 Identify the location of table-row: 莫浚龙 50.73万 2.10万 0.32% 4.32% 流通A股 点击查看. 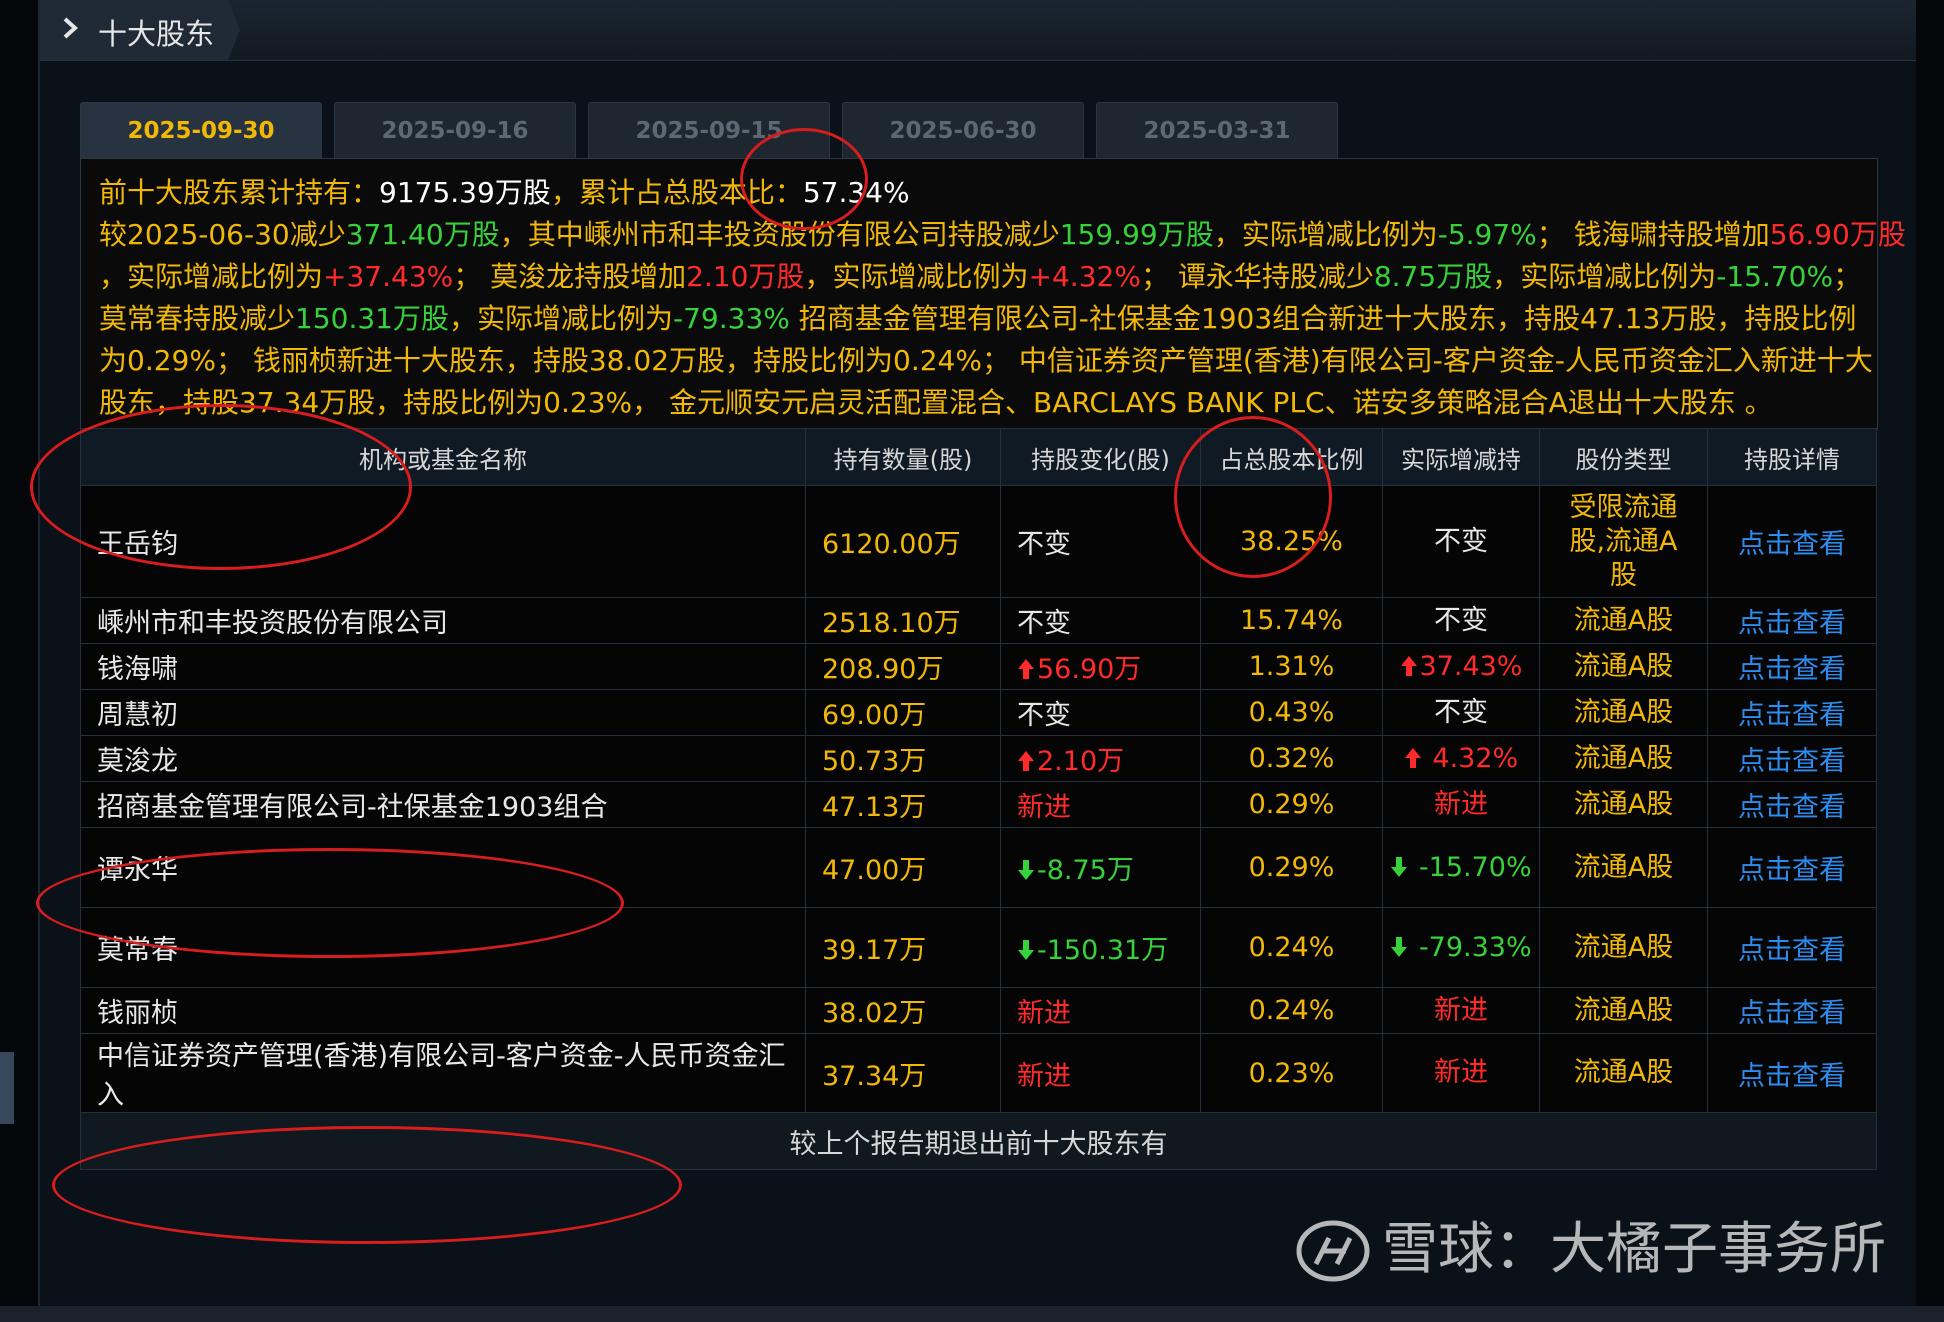
(978, 758).